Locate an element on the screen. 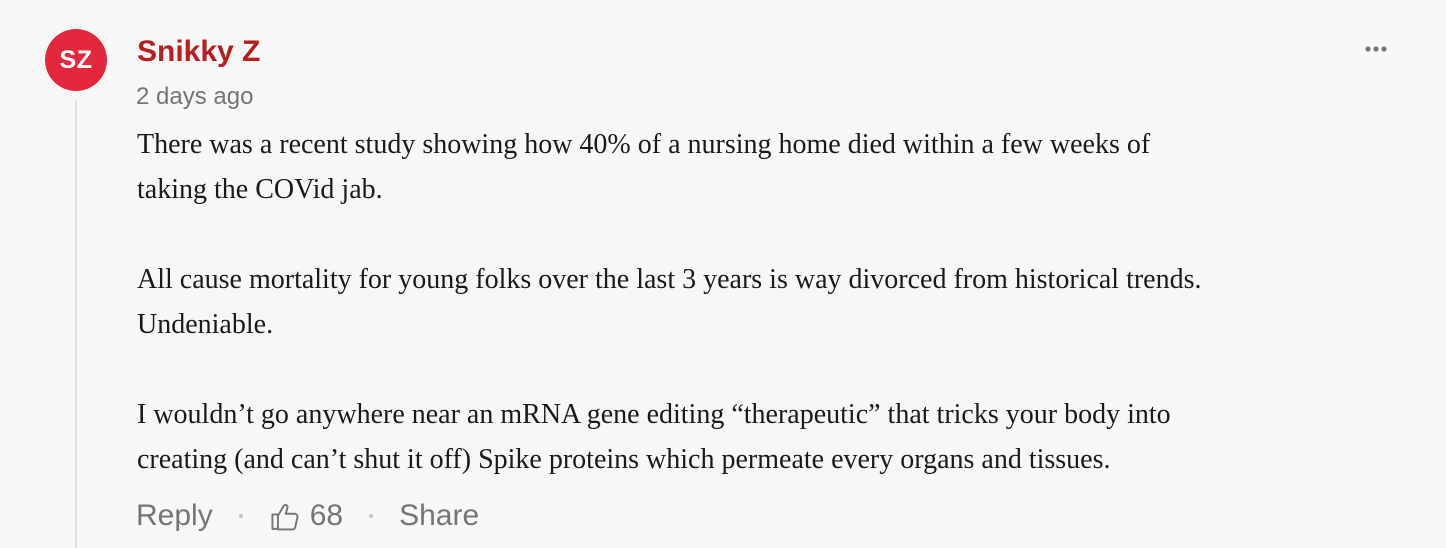 The width and height of the screenshot is (1446, 548). more-options-button is located at coordinates (1376, 49).